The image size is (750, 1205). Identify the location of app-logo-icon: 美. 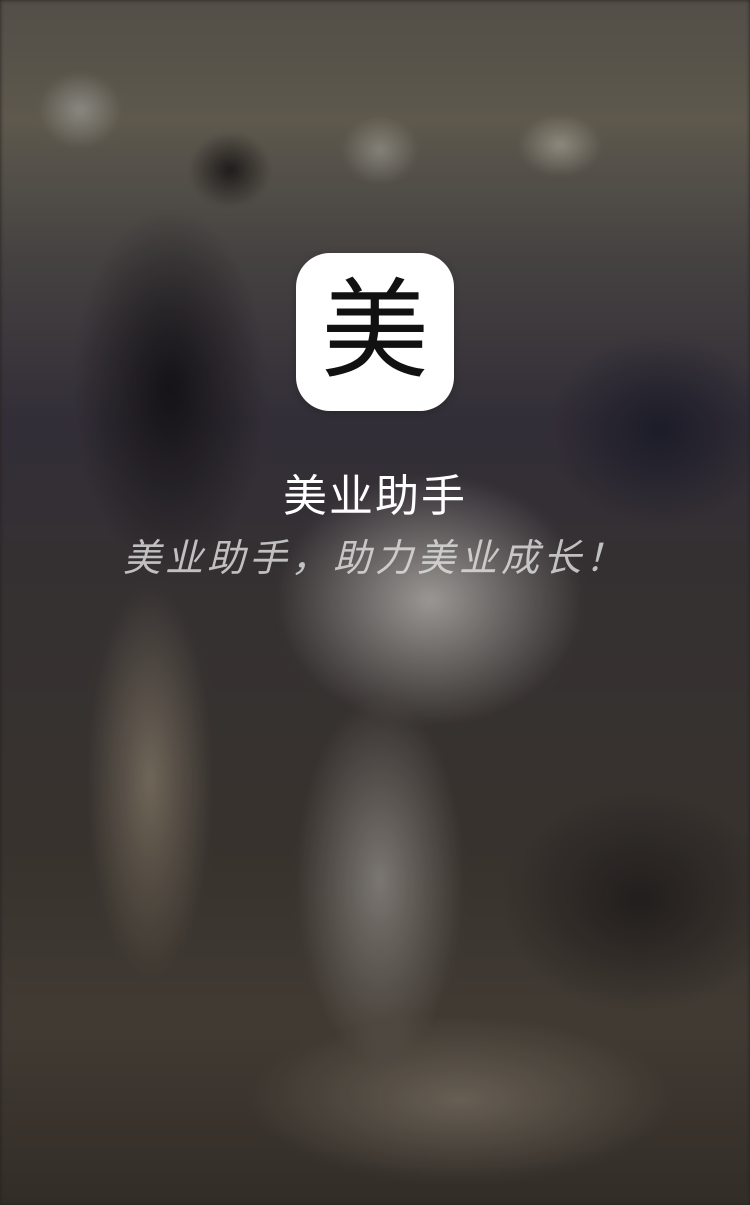
(375, 332).